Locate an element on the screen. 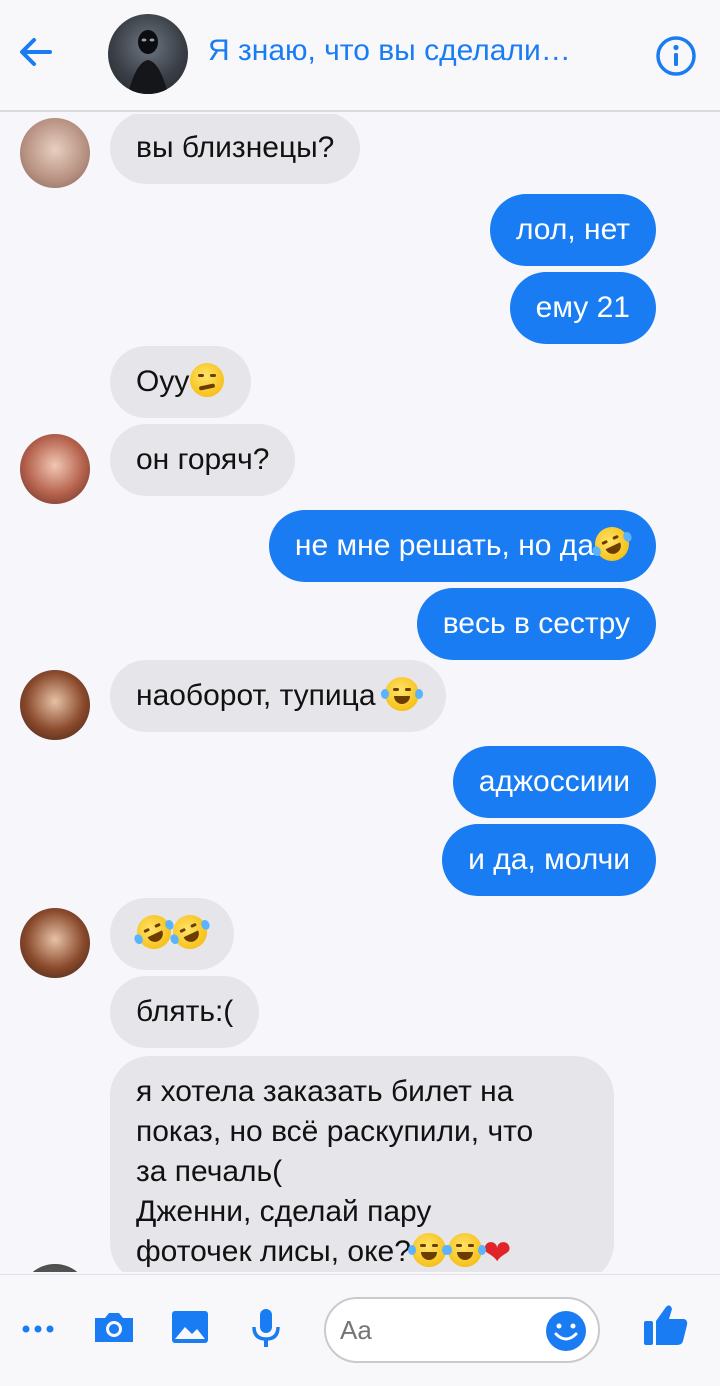 This screenshot has height=1386, width=720. incoming-message is located at coordinates (172, 934).